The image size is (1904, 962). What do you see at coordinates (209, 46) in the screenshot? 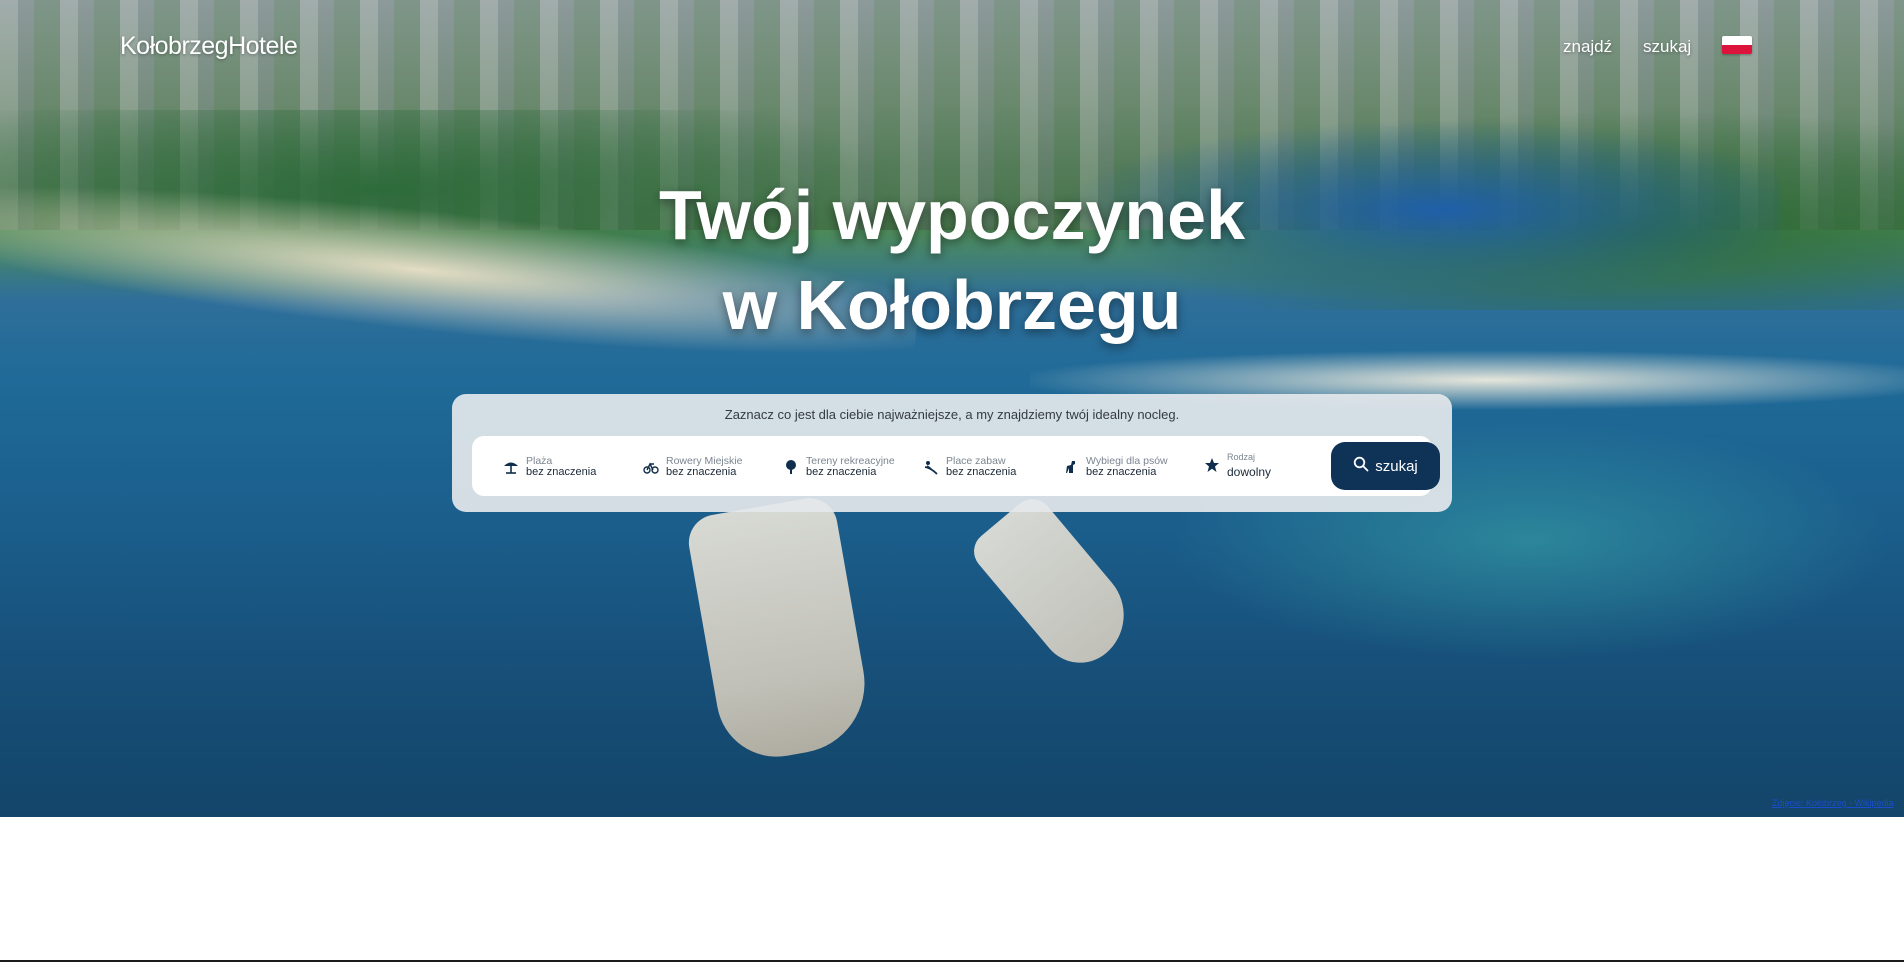
I see `site-logo: KołobrzegHotele` at bounding box center [209, 46].